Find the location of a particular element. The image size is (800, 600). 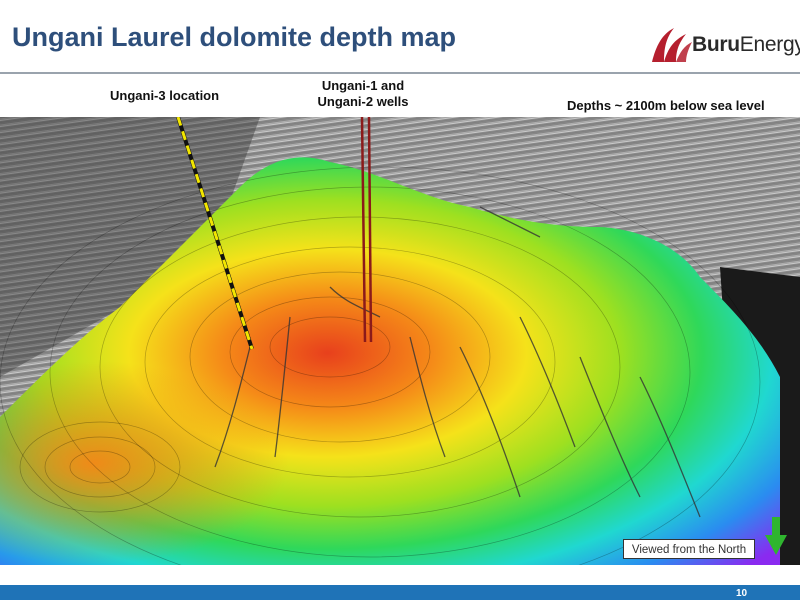

logo-text: BuruEnergy is located at coordinates (746, 44).